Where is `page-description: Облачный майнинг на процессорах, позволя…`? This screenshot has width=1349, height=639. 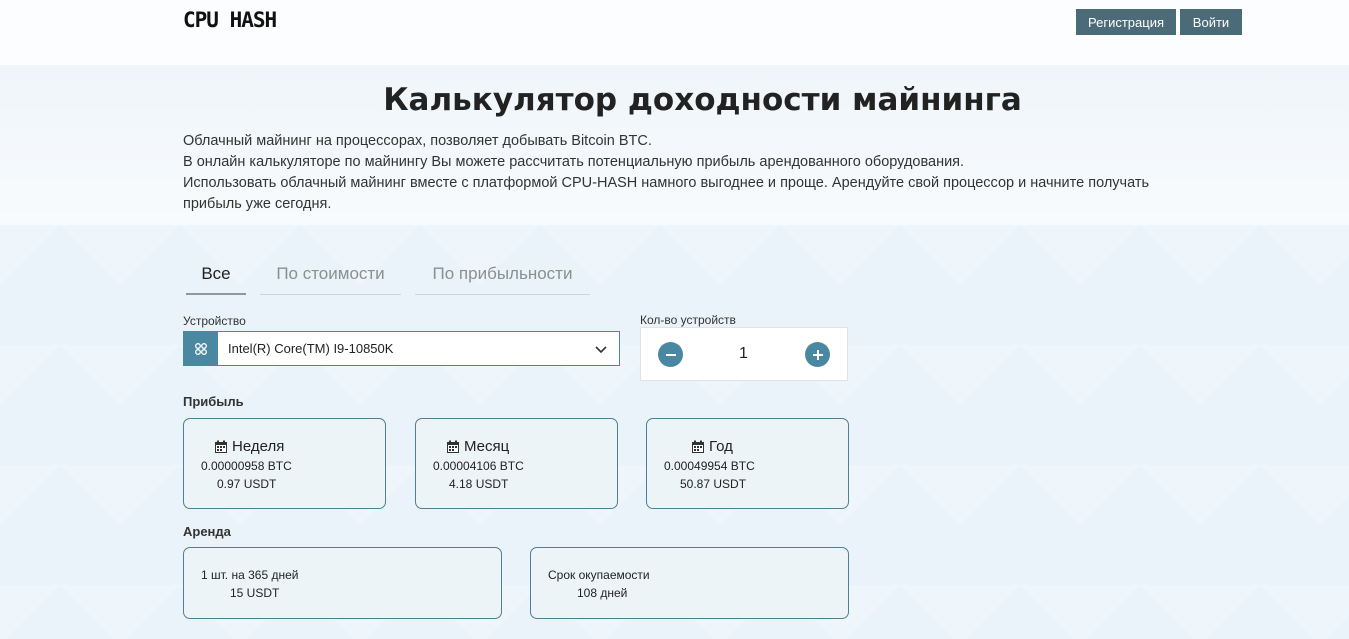 page-description: Облачный майнинг на процессорах, позволя… is located at coordinates (683, 173).